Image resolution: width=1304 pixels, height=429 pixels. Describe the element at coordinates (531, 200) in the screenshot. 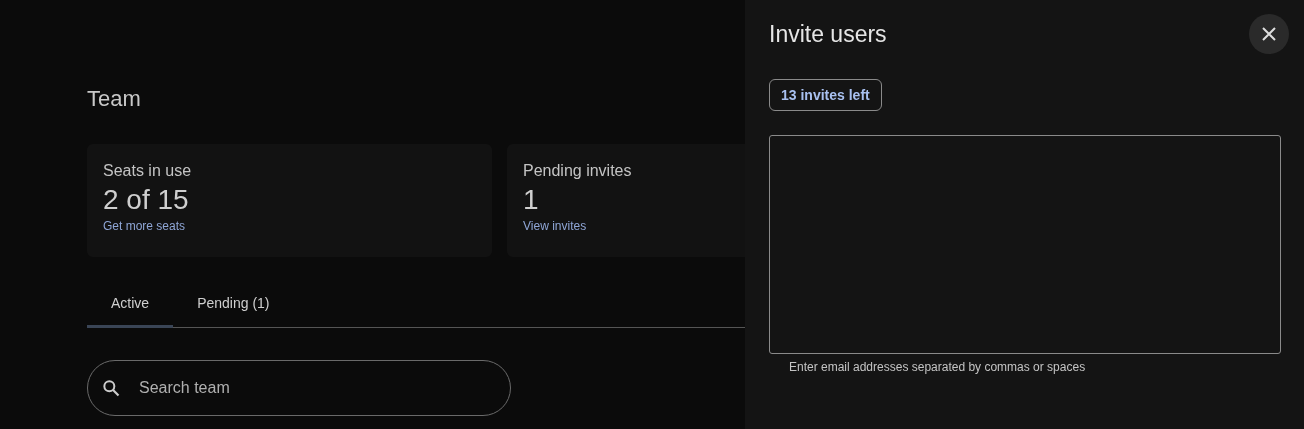

I see `stat-value: 1` at that location.